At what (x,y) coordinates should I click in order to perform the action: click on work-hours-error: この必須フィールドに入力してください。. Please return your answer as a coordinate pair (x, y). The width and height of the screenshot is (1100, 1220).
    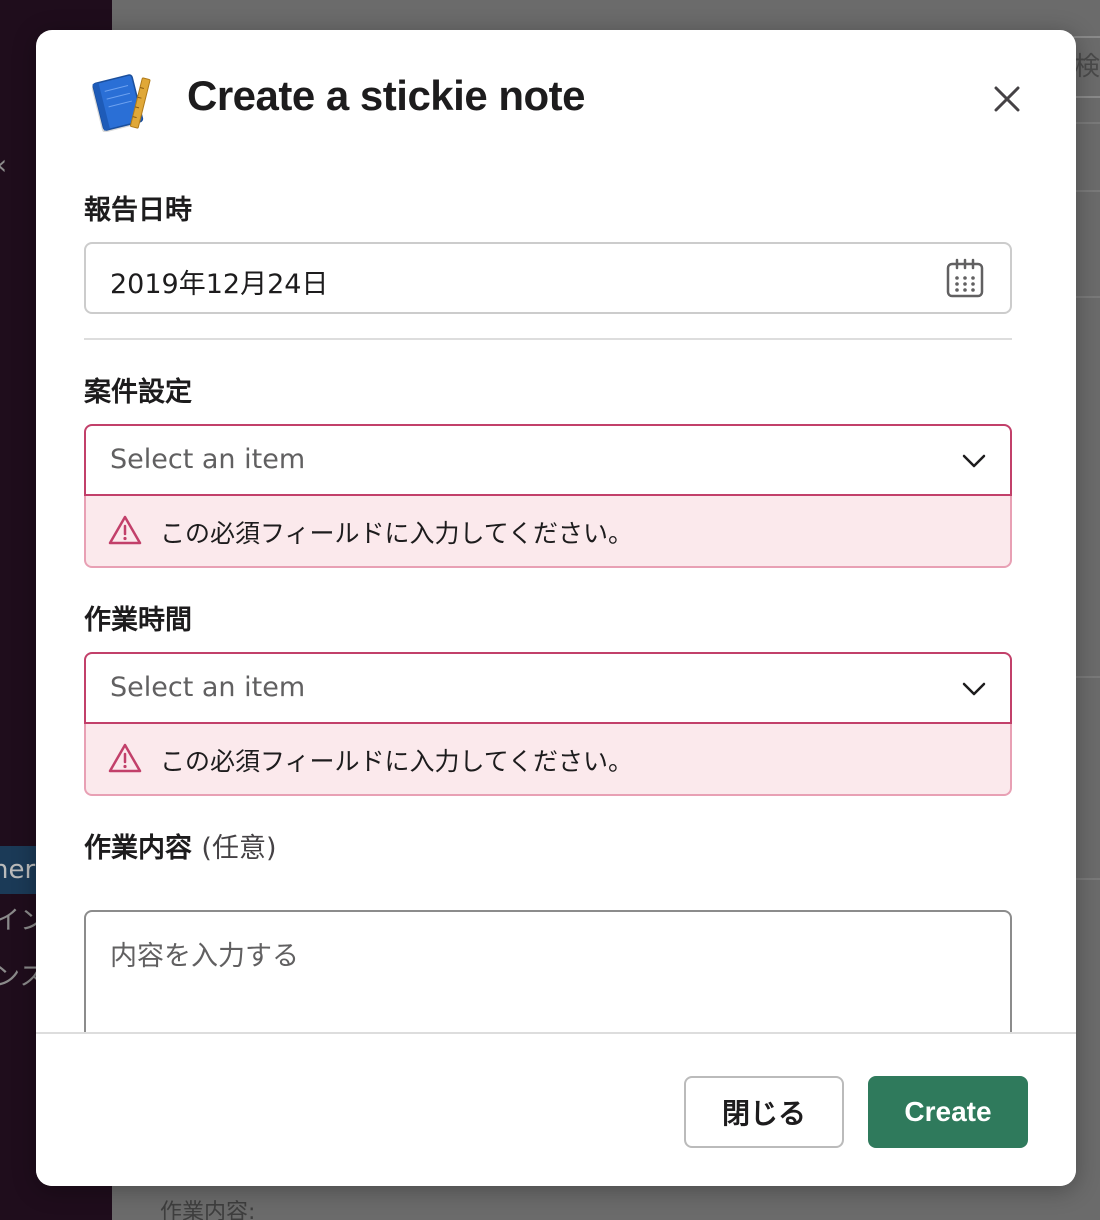
    Looking at the image, I should click on (548, 760).